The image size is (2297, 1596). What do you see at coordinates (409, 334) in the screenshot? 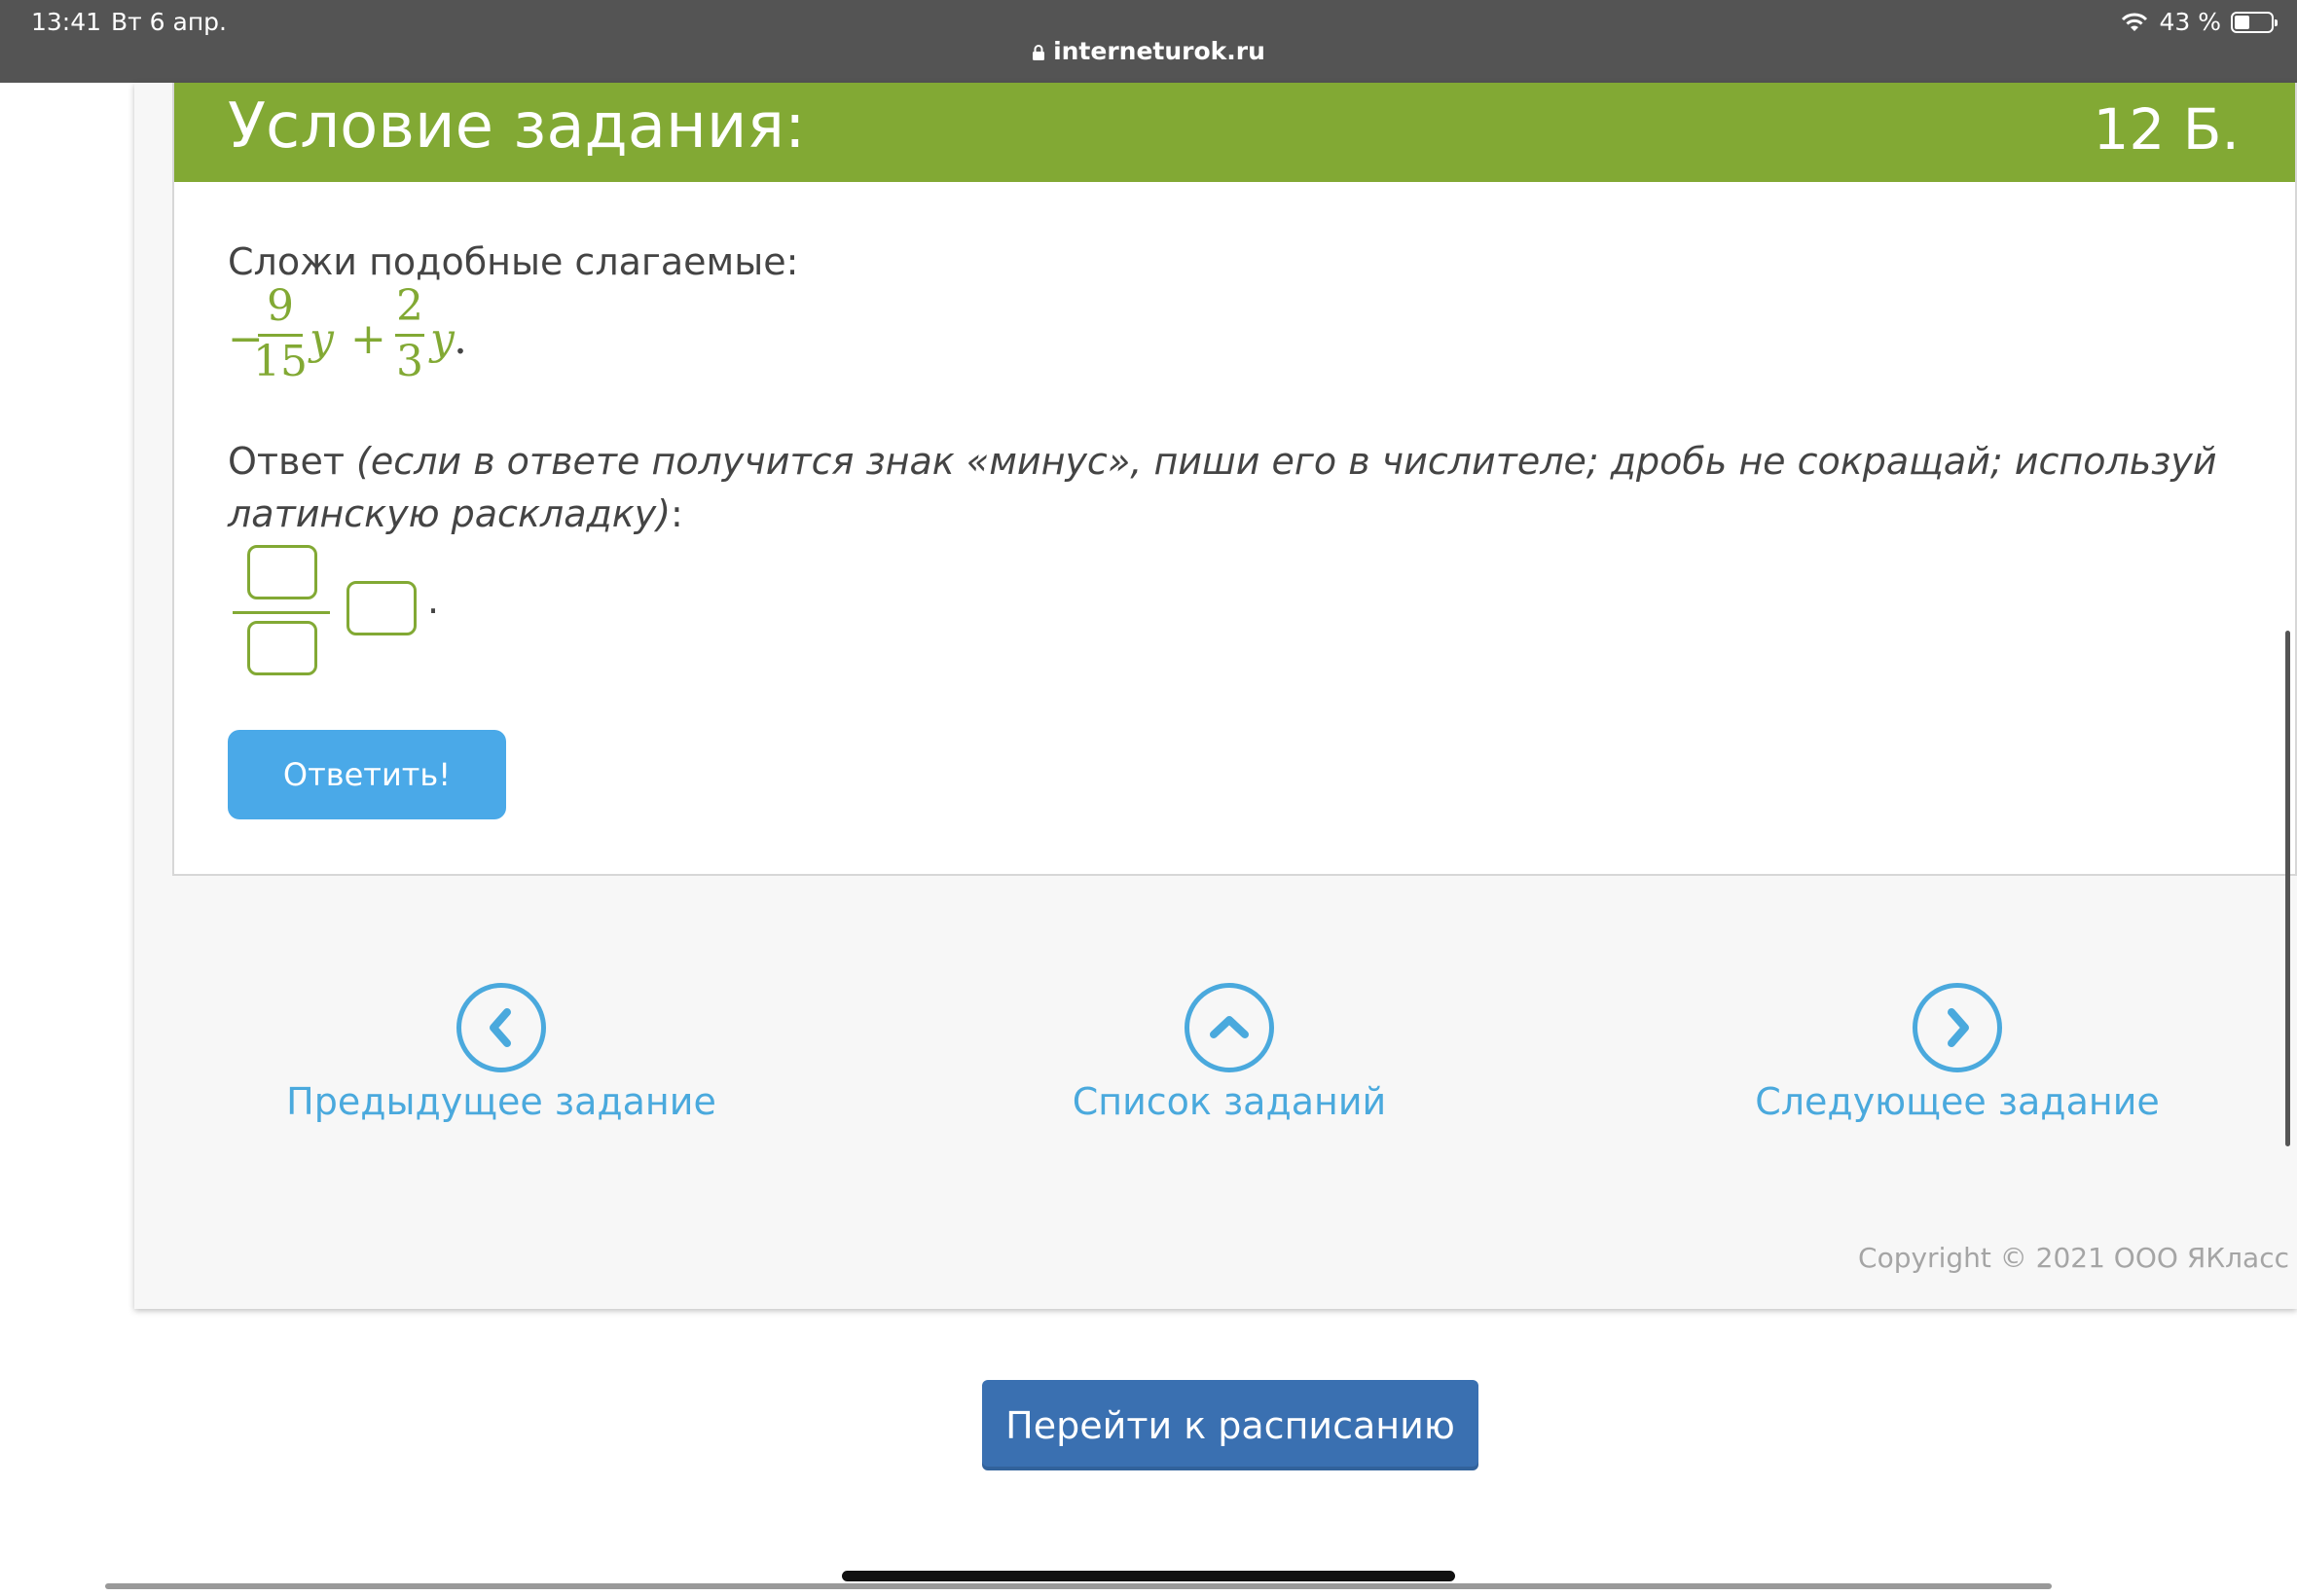
I see `formula-fraction-2: 2 3` at bounding box center [409, 334].